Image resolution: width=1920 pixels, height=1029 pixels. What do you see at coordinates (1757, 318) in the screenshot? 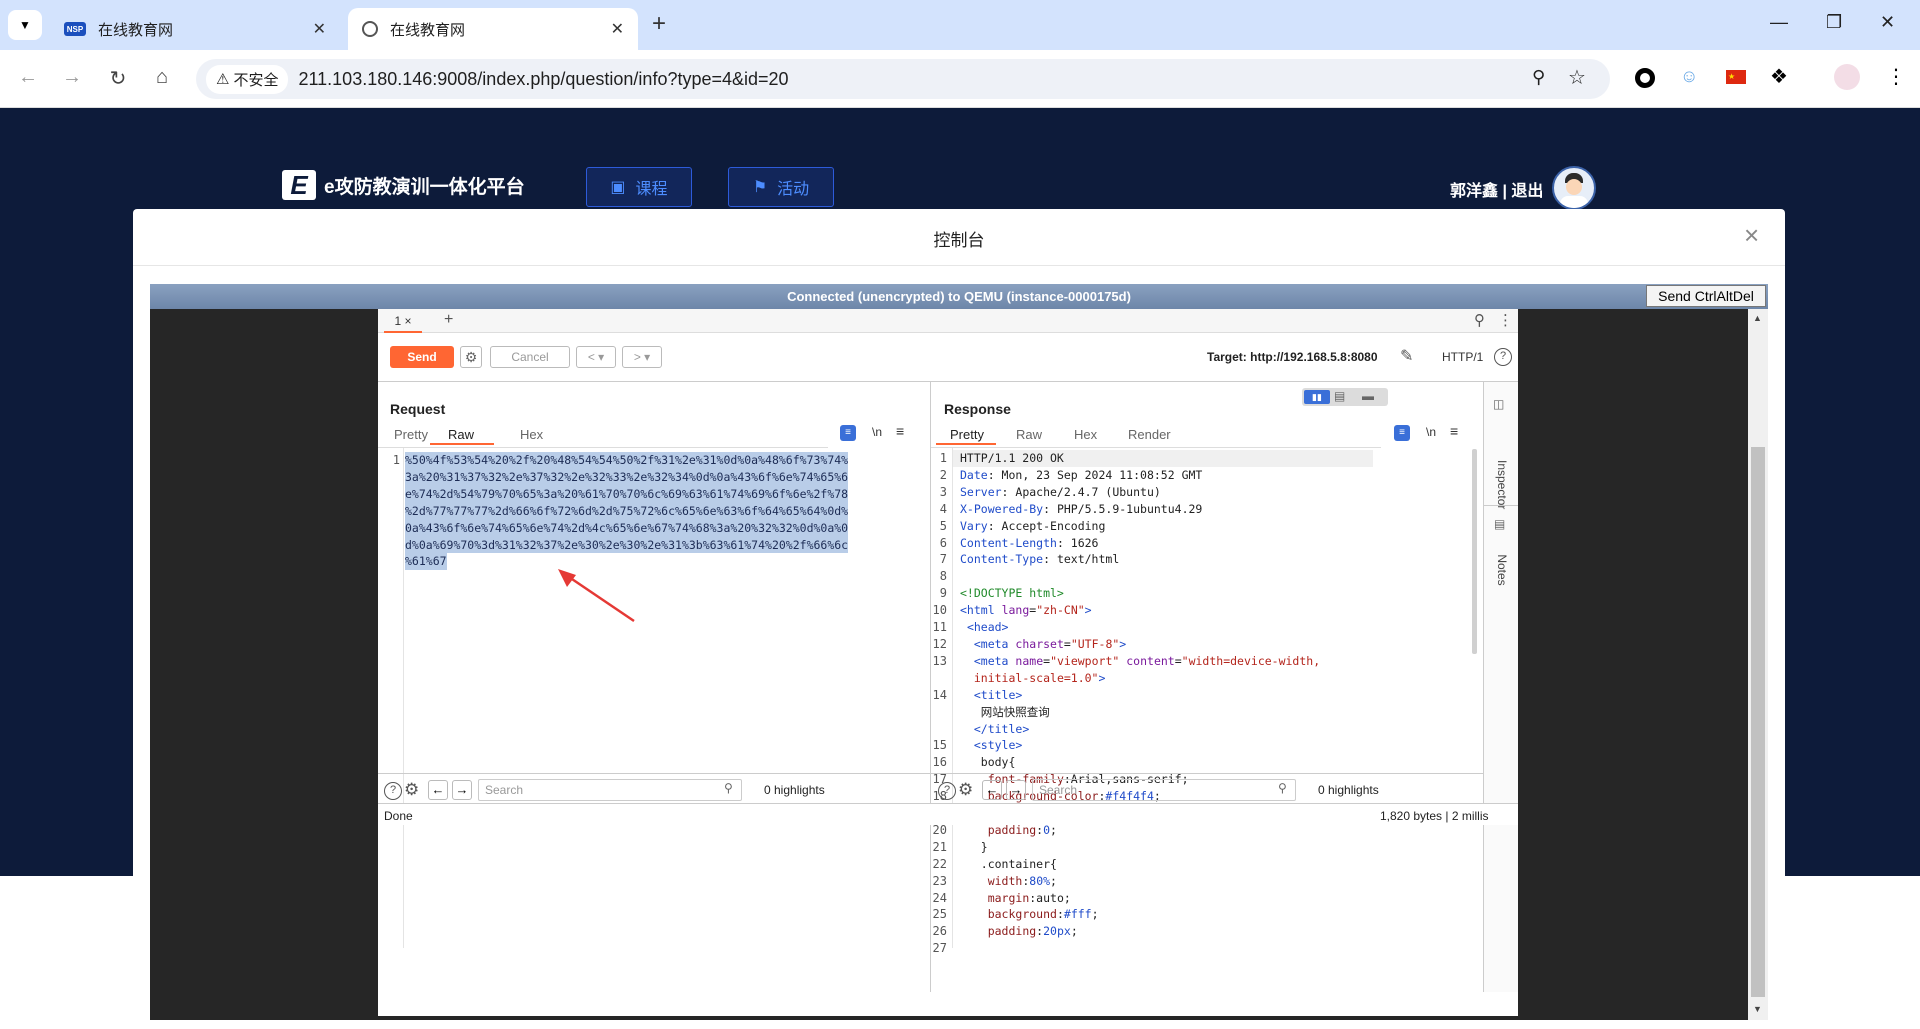
I see `scroll-up-icon: ▲` at bounding box center [1757, 318].